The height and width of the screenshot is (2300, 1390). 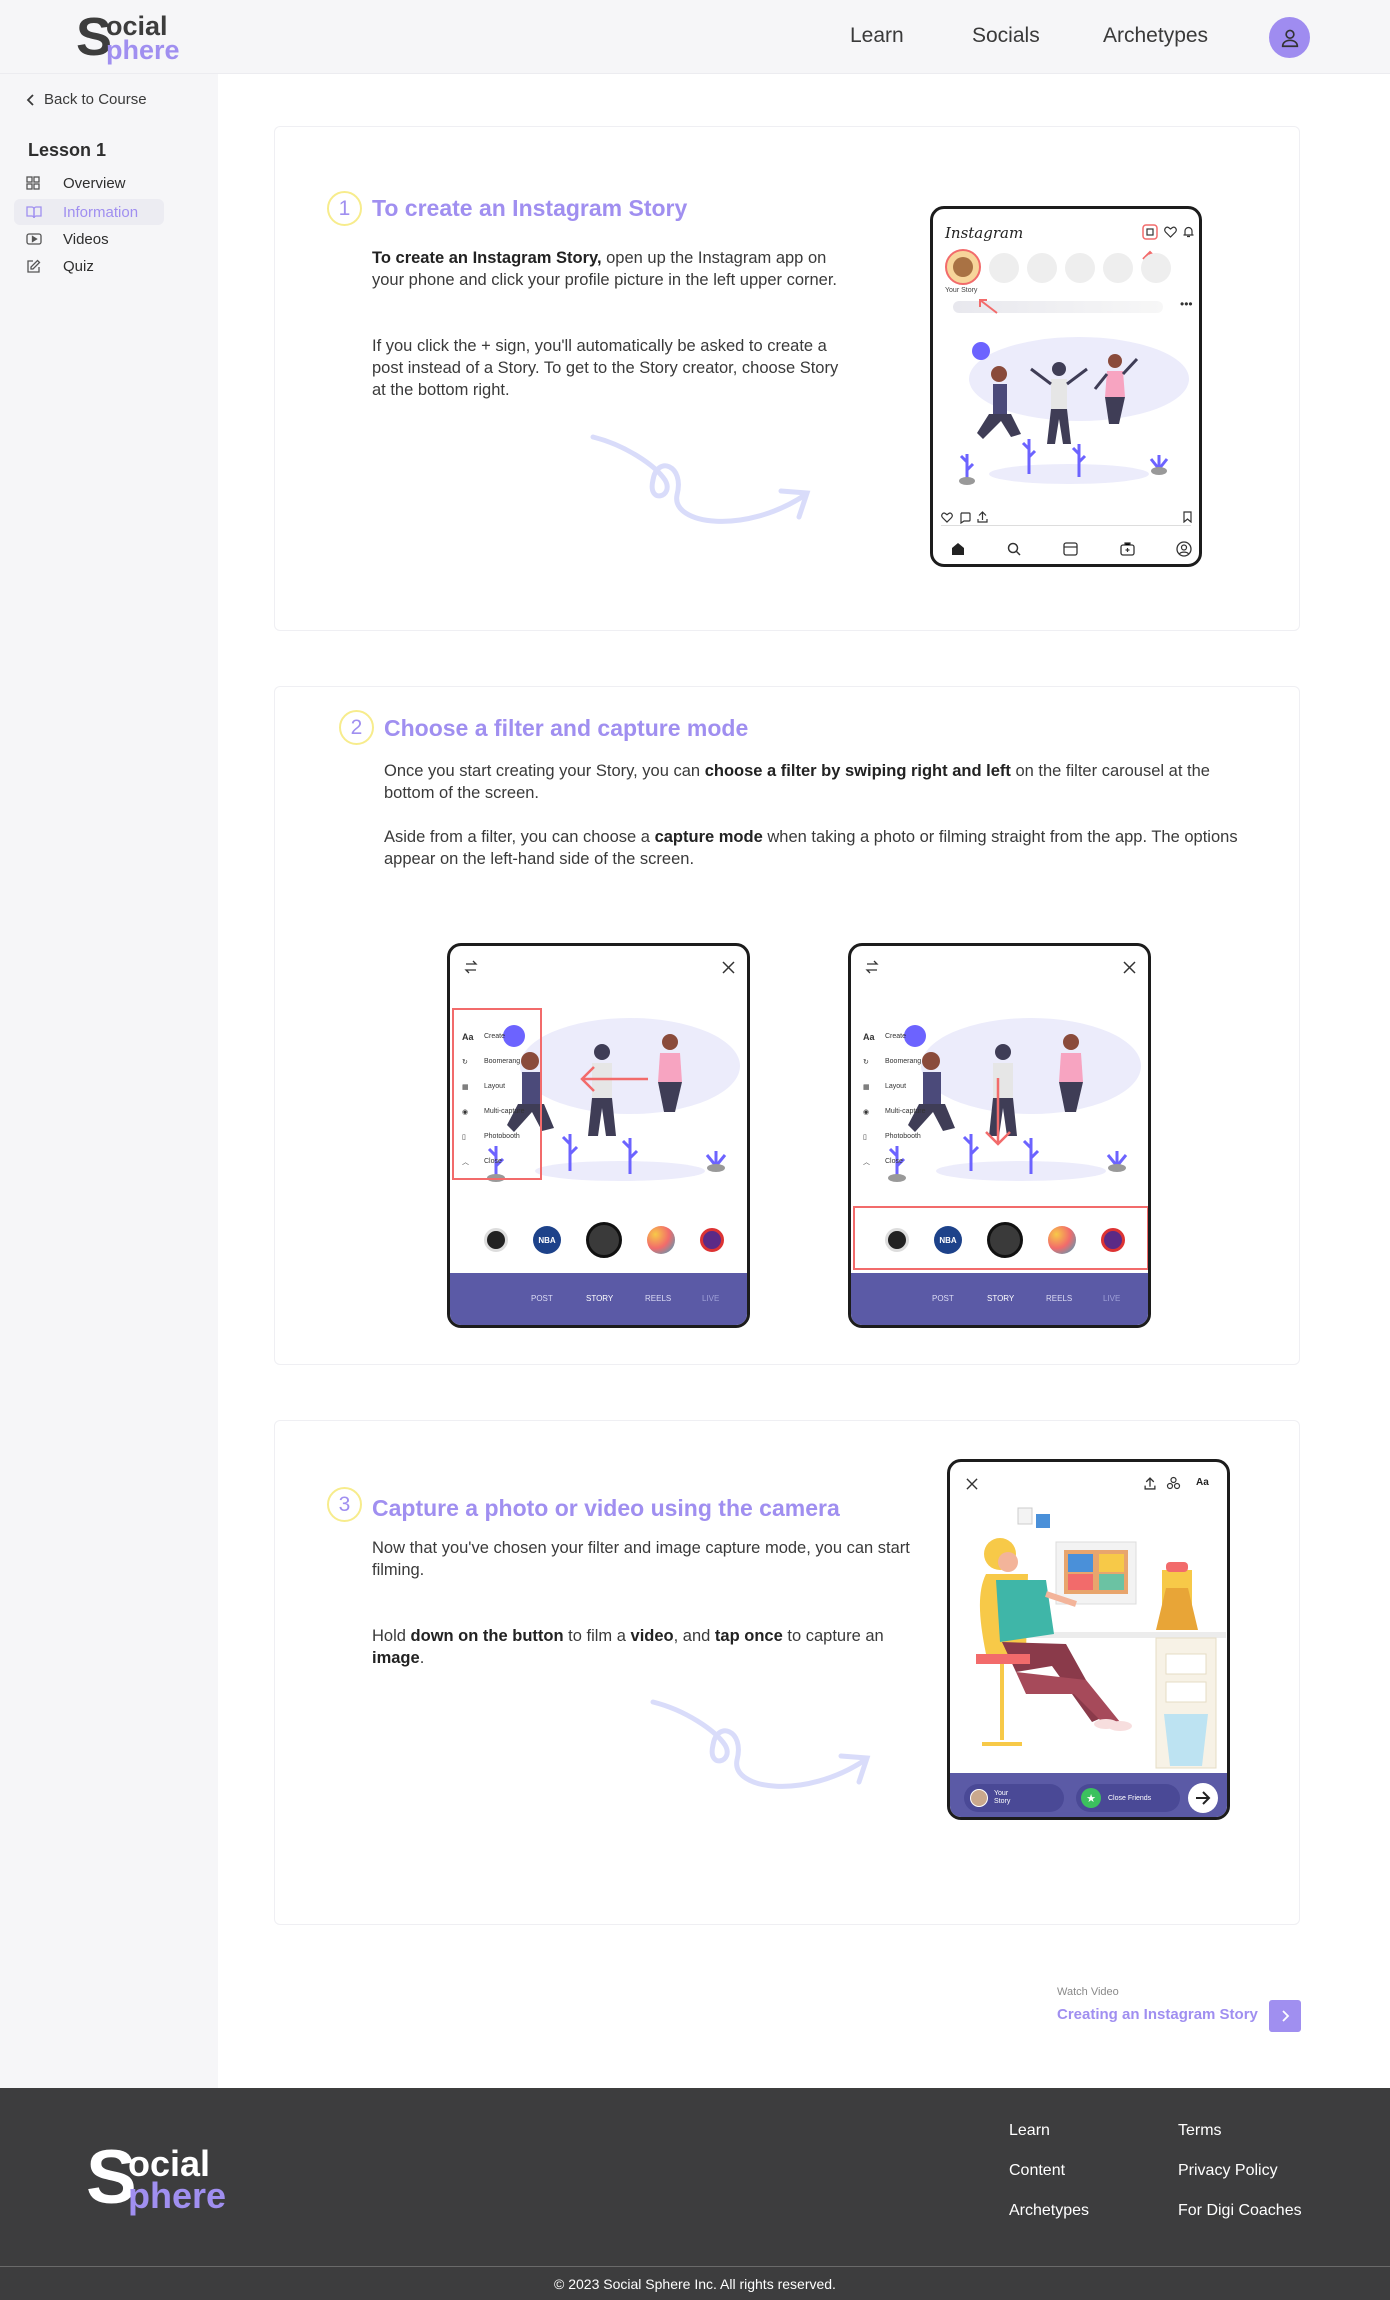 I want to click on back-label: Back to Course, so click(x=95, y=99).